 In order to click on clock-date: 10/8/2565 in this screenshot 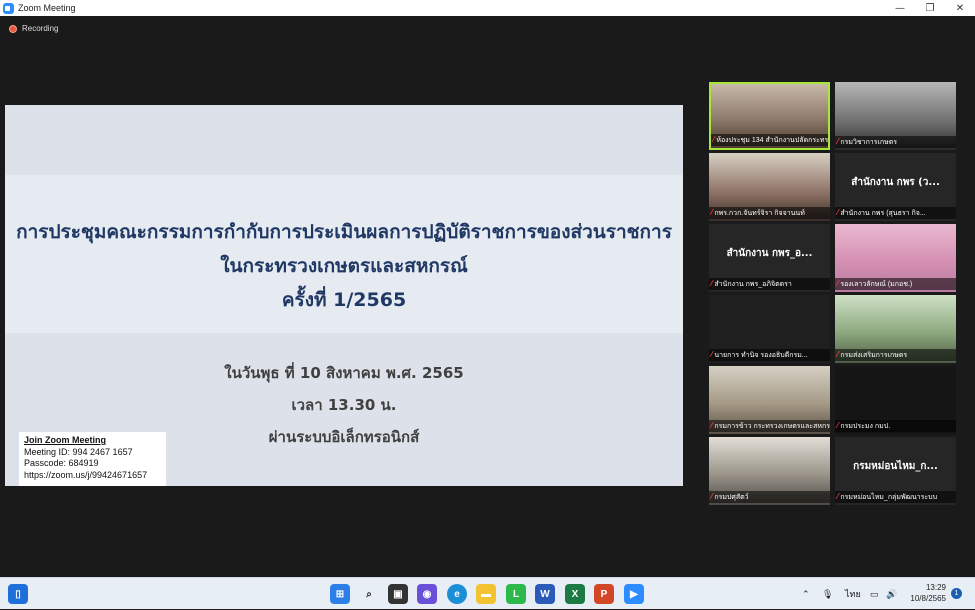, I will do `click(928, 598)`.